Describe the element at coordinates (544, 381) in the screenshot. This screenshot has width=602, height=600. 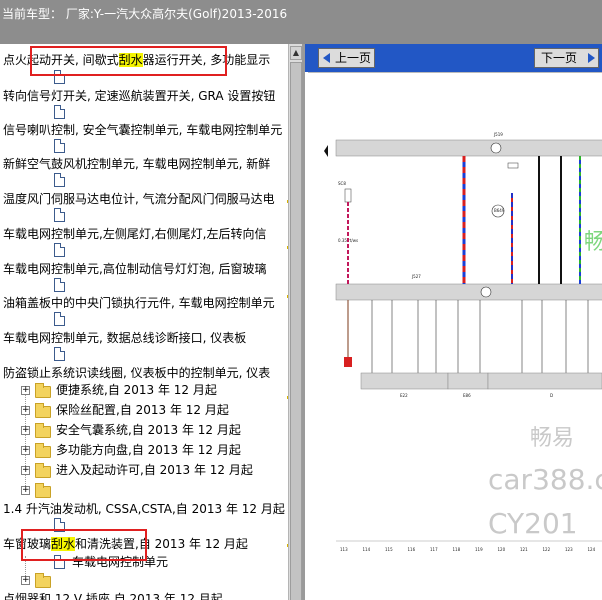
I see `component-d` at that location.